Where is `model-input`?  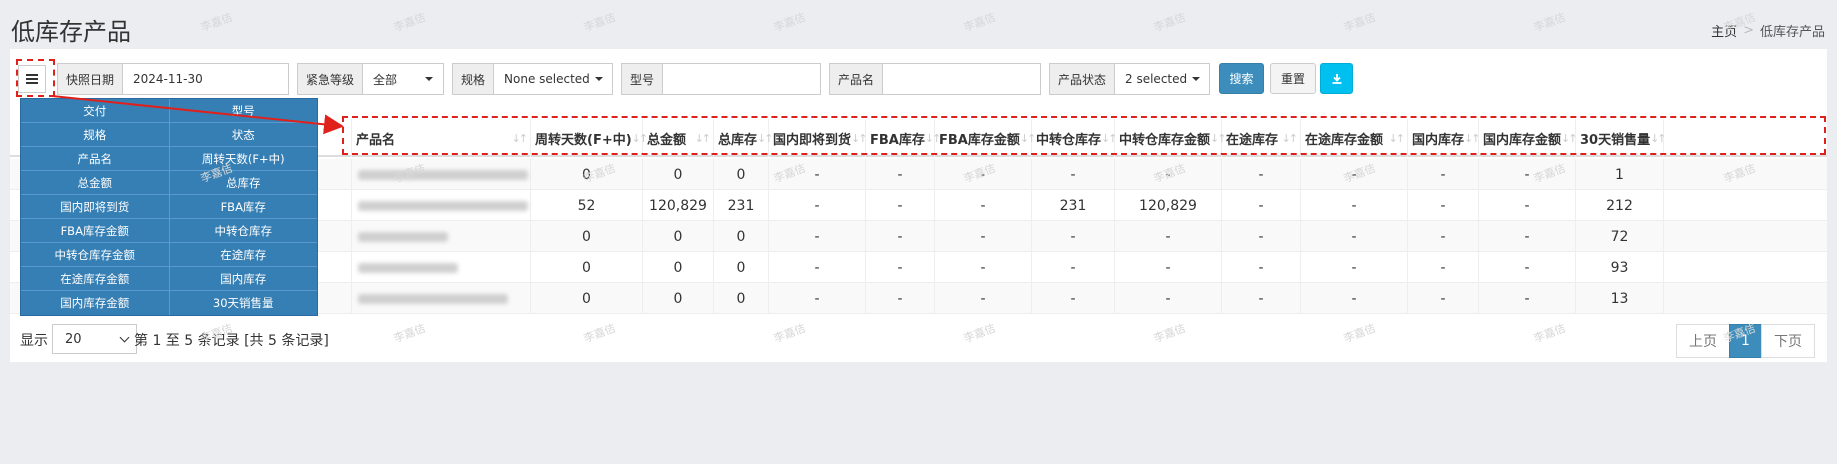
model-input is located at coordinates (746, 79).